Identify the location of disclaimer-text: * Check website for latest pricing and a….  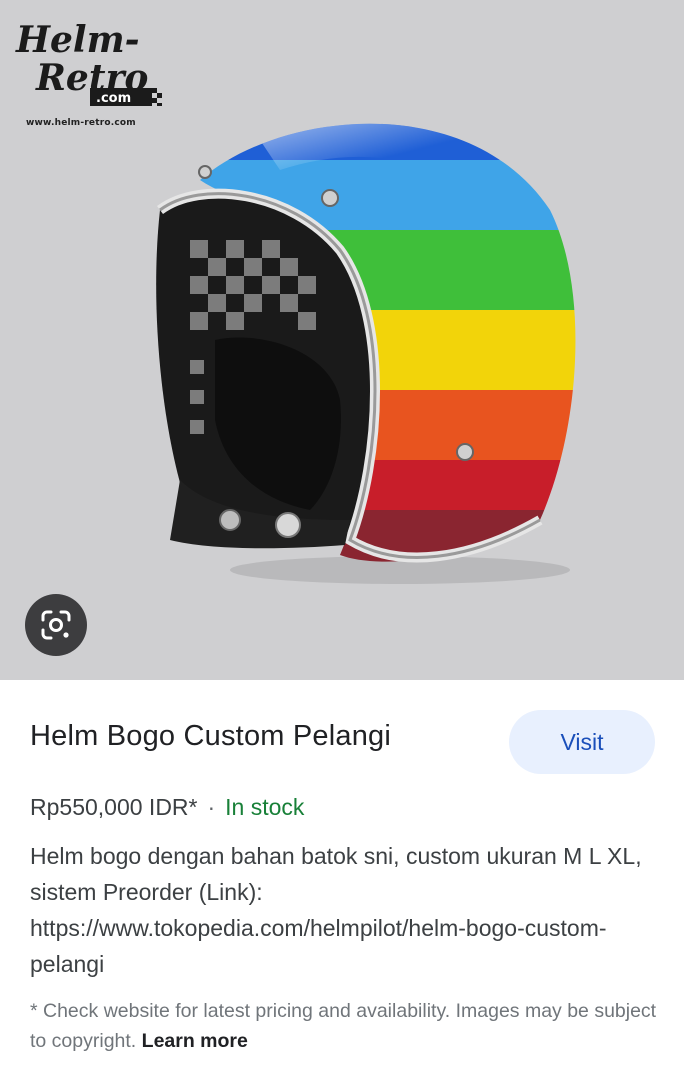
(343, 1026).